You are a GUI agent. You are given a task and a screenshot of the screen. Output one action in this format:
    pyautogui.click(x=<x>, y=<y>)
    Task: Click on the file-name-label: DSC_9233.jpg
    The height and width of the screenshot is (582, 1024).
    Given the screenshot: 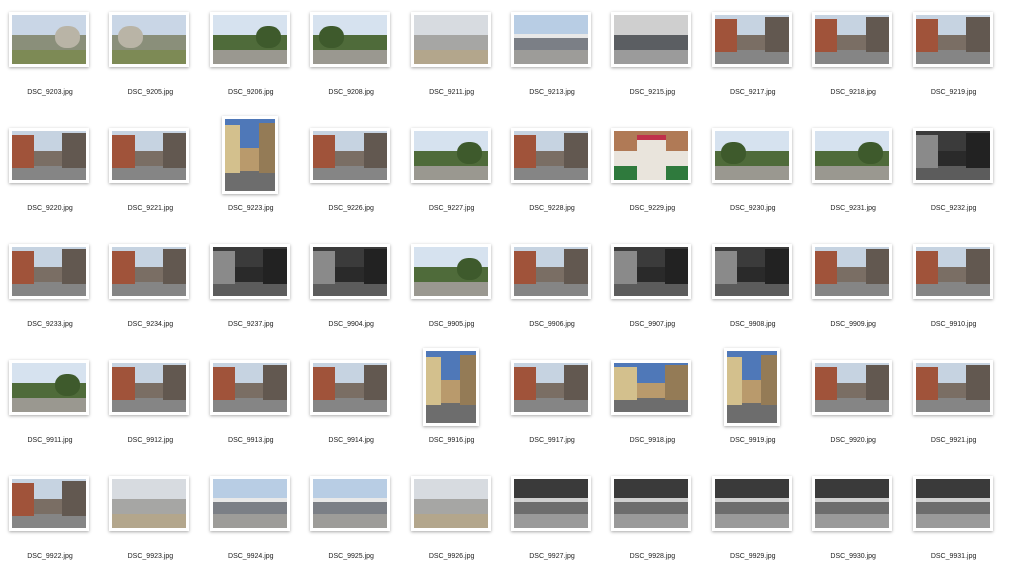 What is the action you would take?
    pyautogui.click(x=50, y=324)
    